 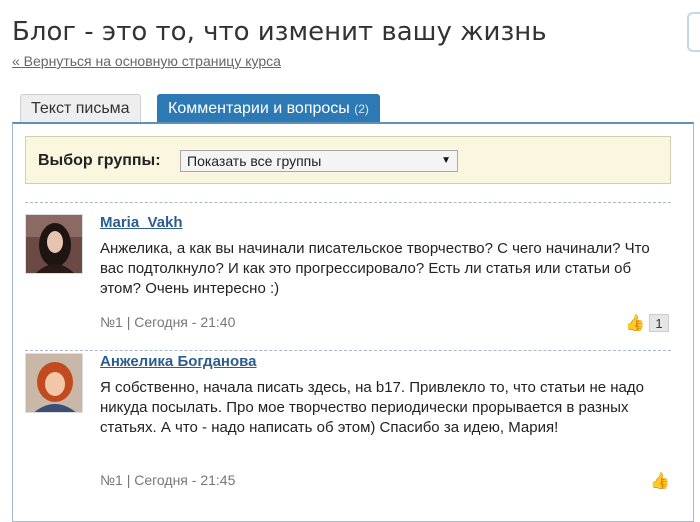 I want to click on like-count: 1, so click(x=659, y=323).